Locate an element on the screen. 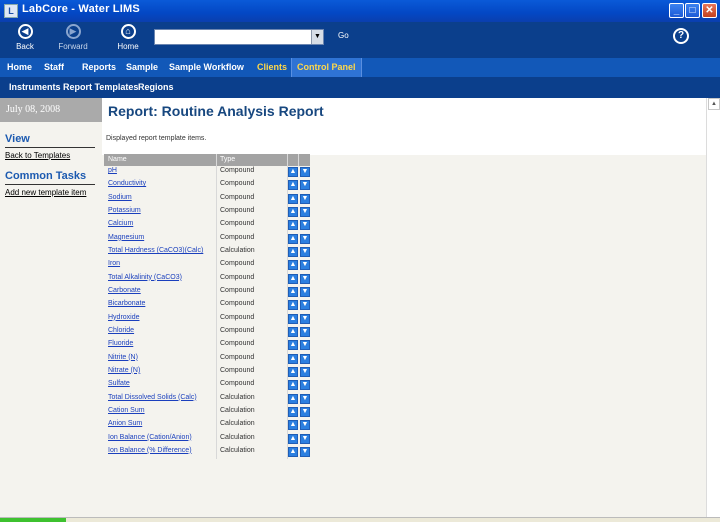  subnav-report-templates: Report Templates is located at coordinates (100, 87).